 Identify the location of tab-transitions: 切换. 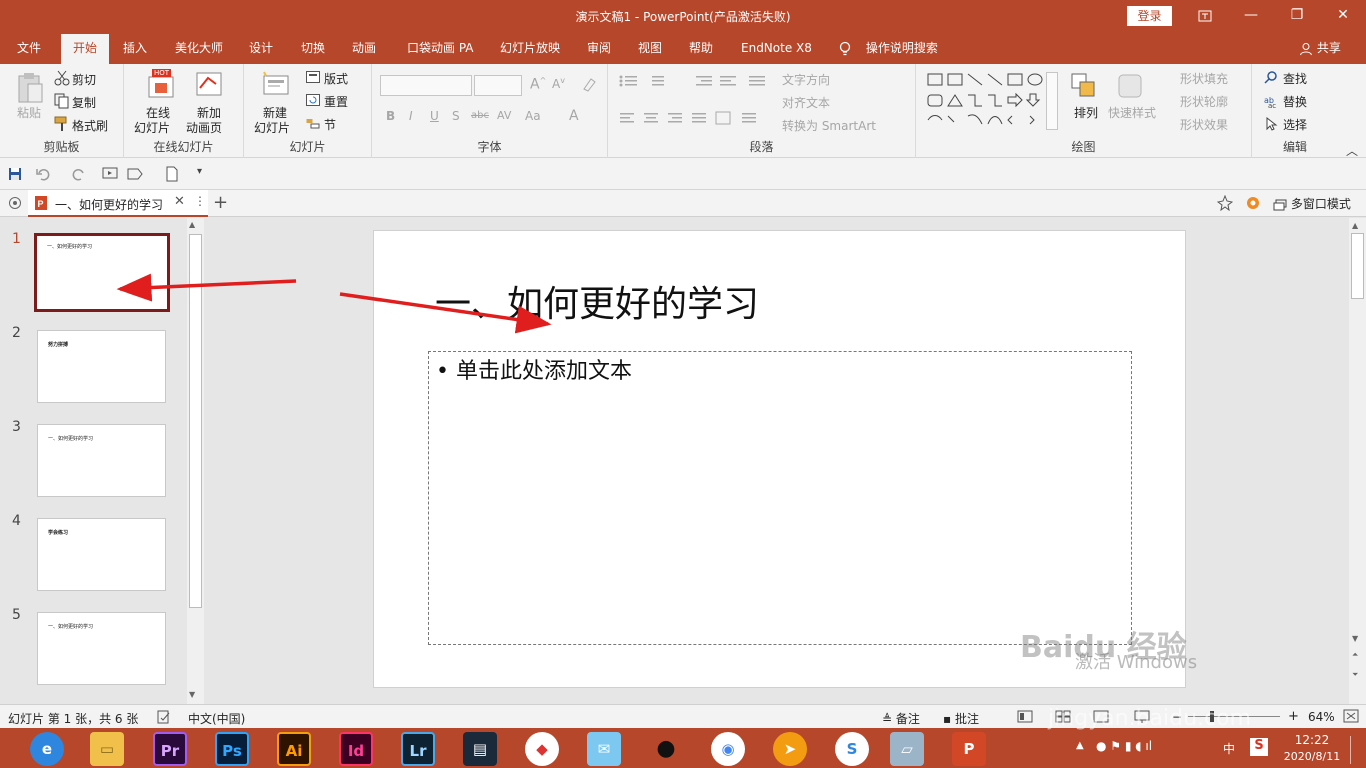
(313, 49).